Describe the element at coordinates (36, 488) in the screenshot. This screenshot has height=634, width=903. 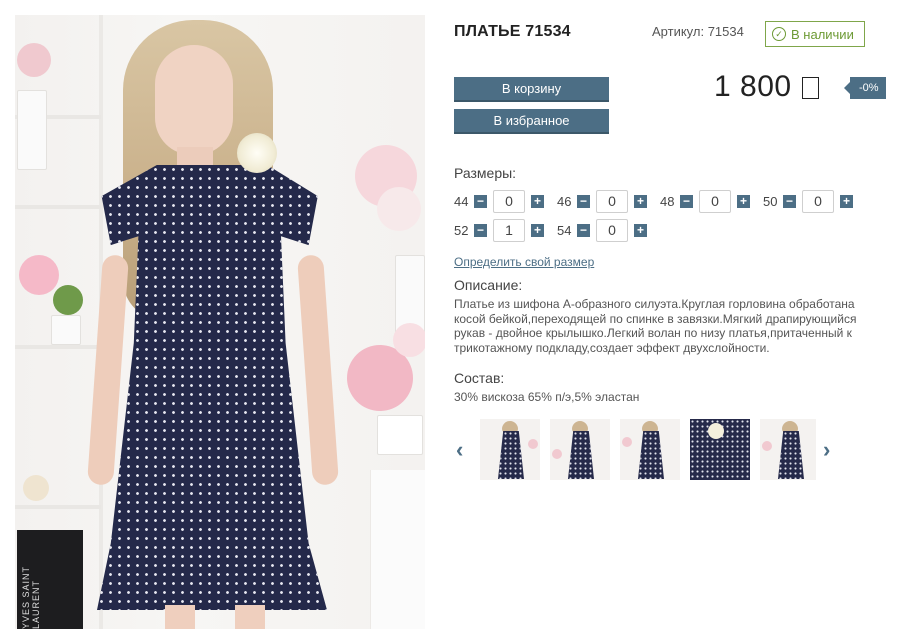
I see `ornament` at that location.